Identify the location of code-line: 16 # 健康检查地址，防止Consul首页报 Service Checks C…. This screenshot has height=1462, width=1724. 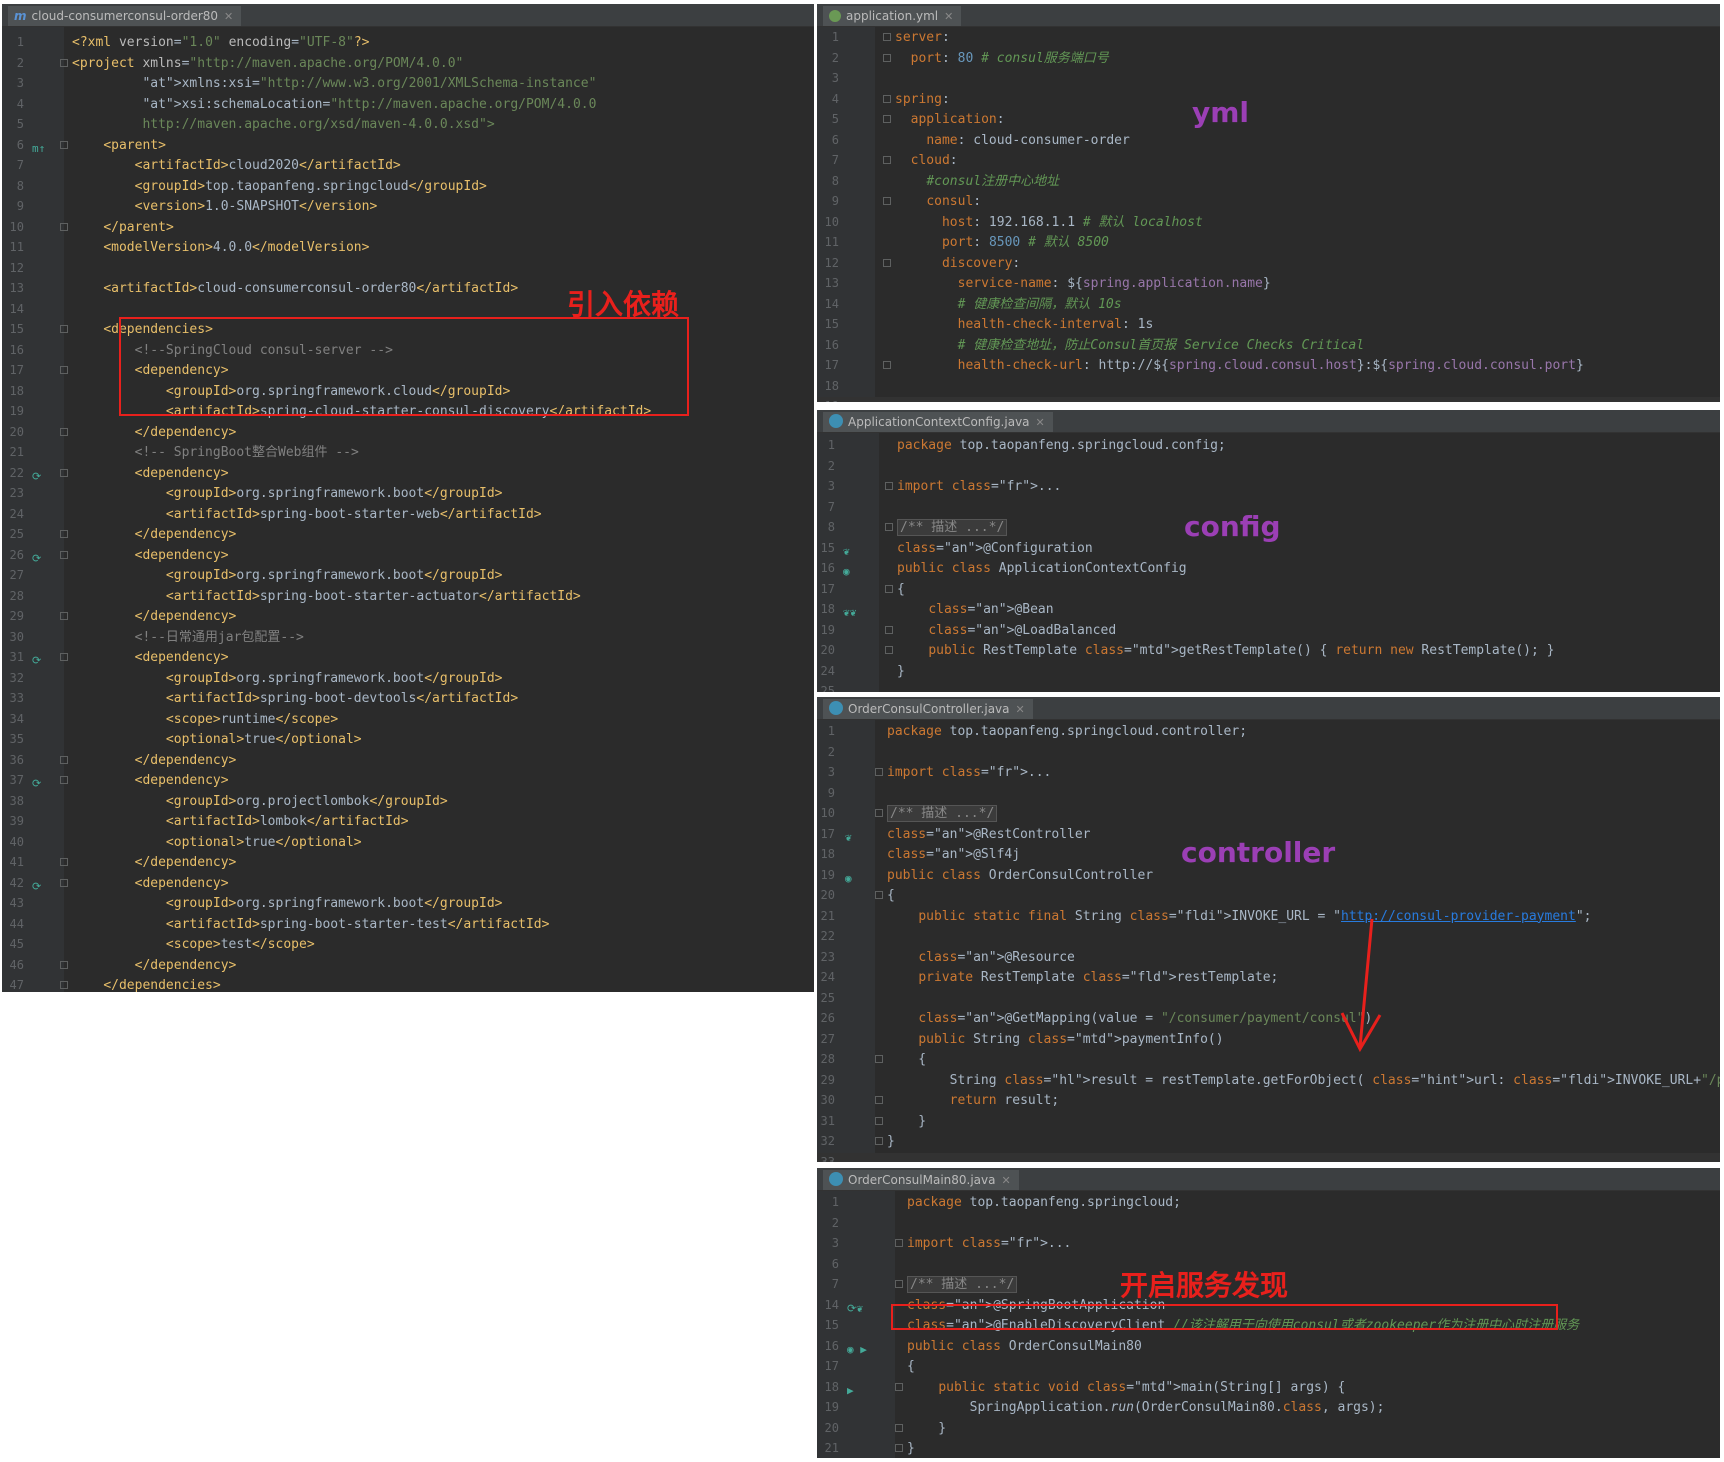
(1268, 345).